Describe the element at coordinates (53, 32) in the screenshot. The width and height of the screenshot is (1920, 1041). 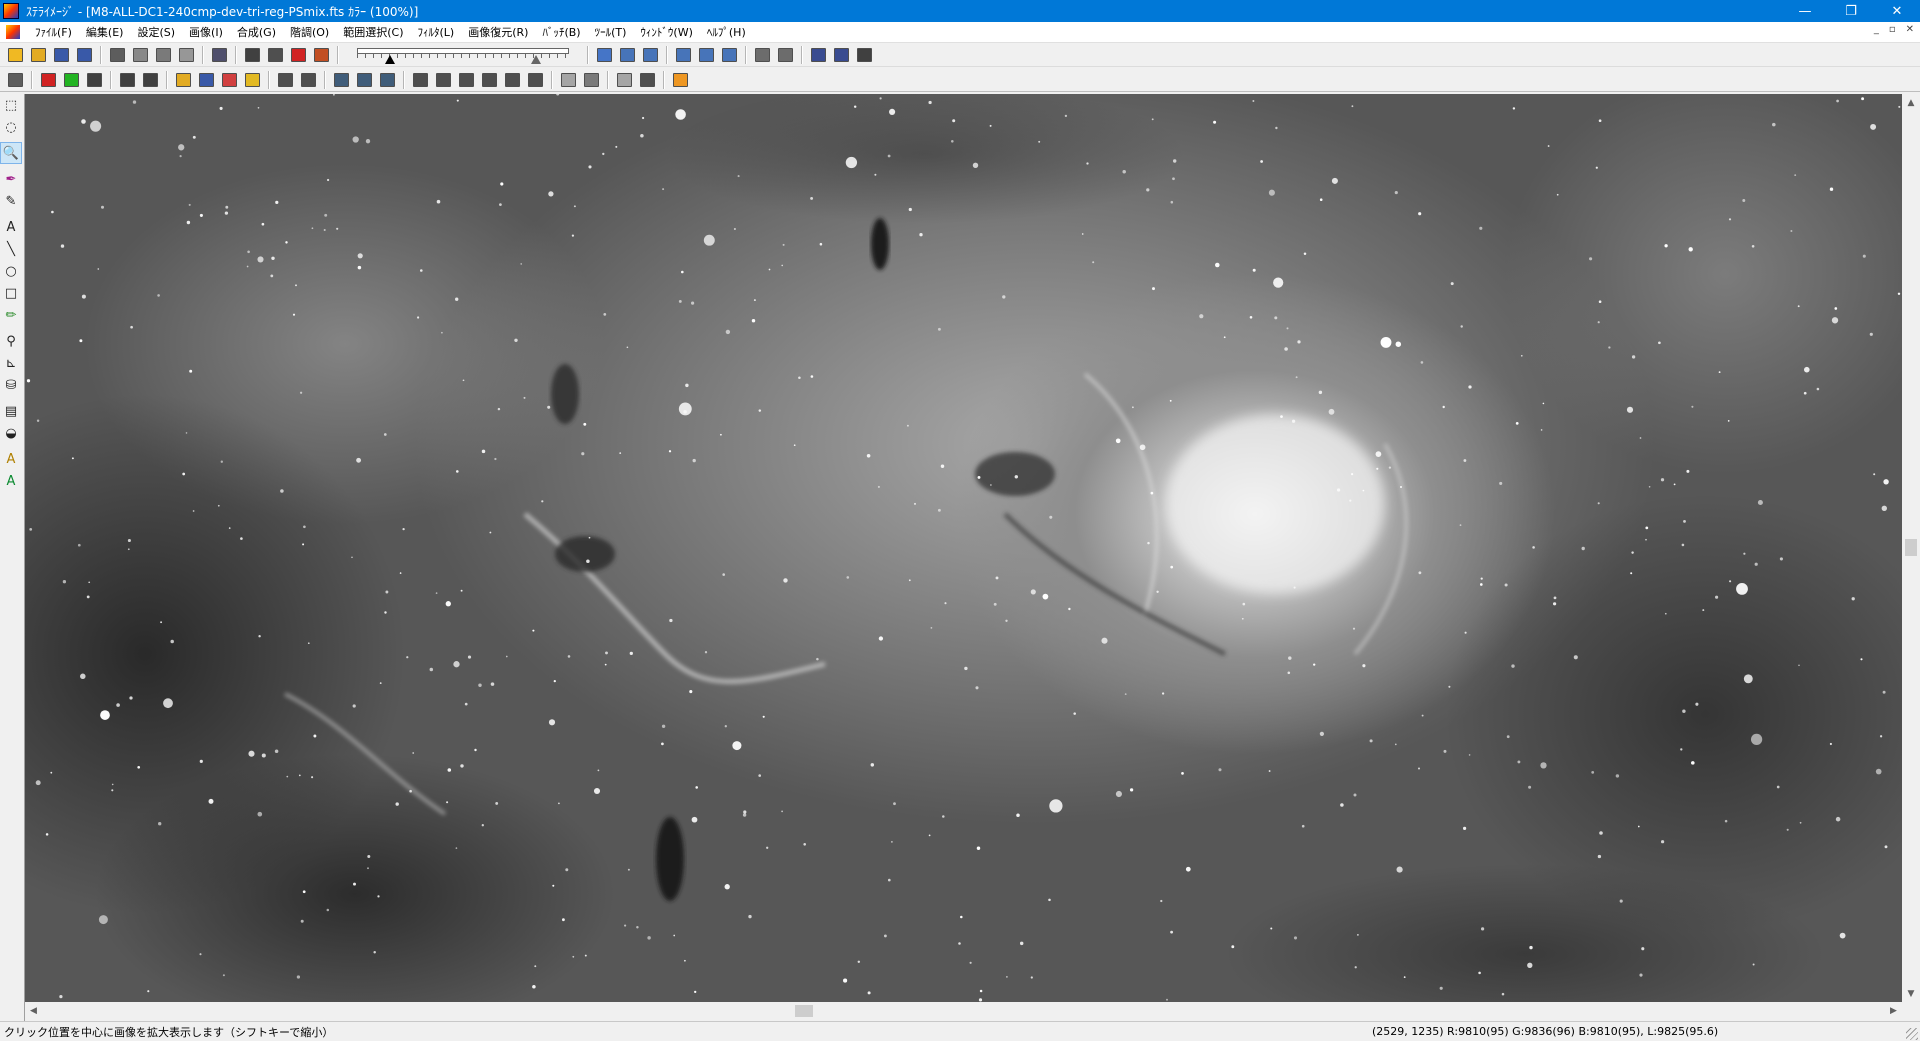
I see `menu-file: ﾌｧｲﾙ(F)` at that location.